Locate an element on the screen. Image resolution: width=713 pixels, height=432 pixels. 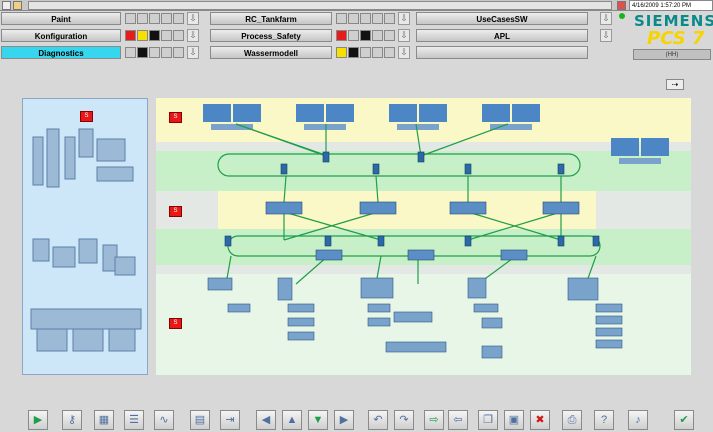
area-button-wassermodell: Wassermodell is located at coordinates (271, 52).